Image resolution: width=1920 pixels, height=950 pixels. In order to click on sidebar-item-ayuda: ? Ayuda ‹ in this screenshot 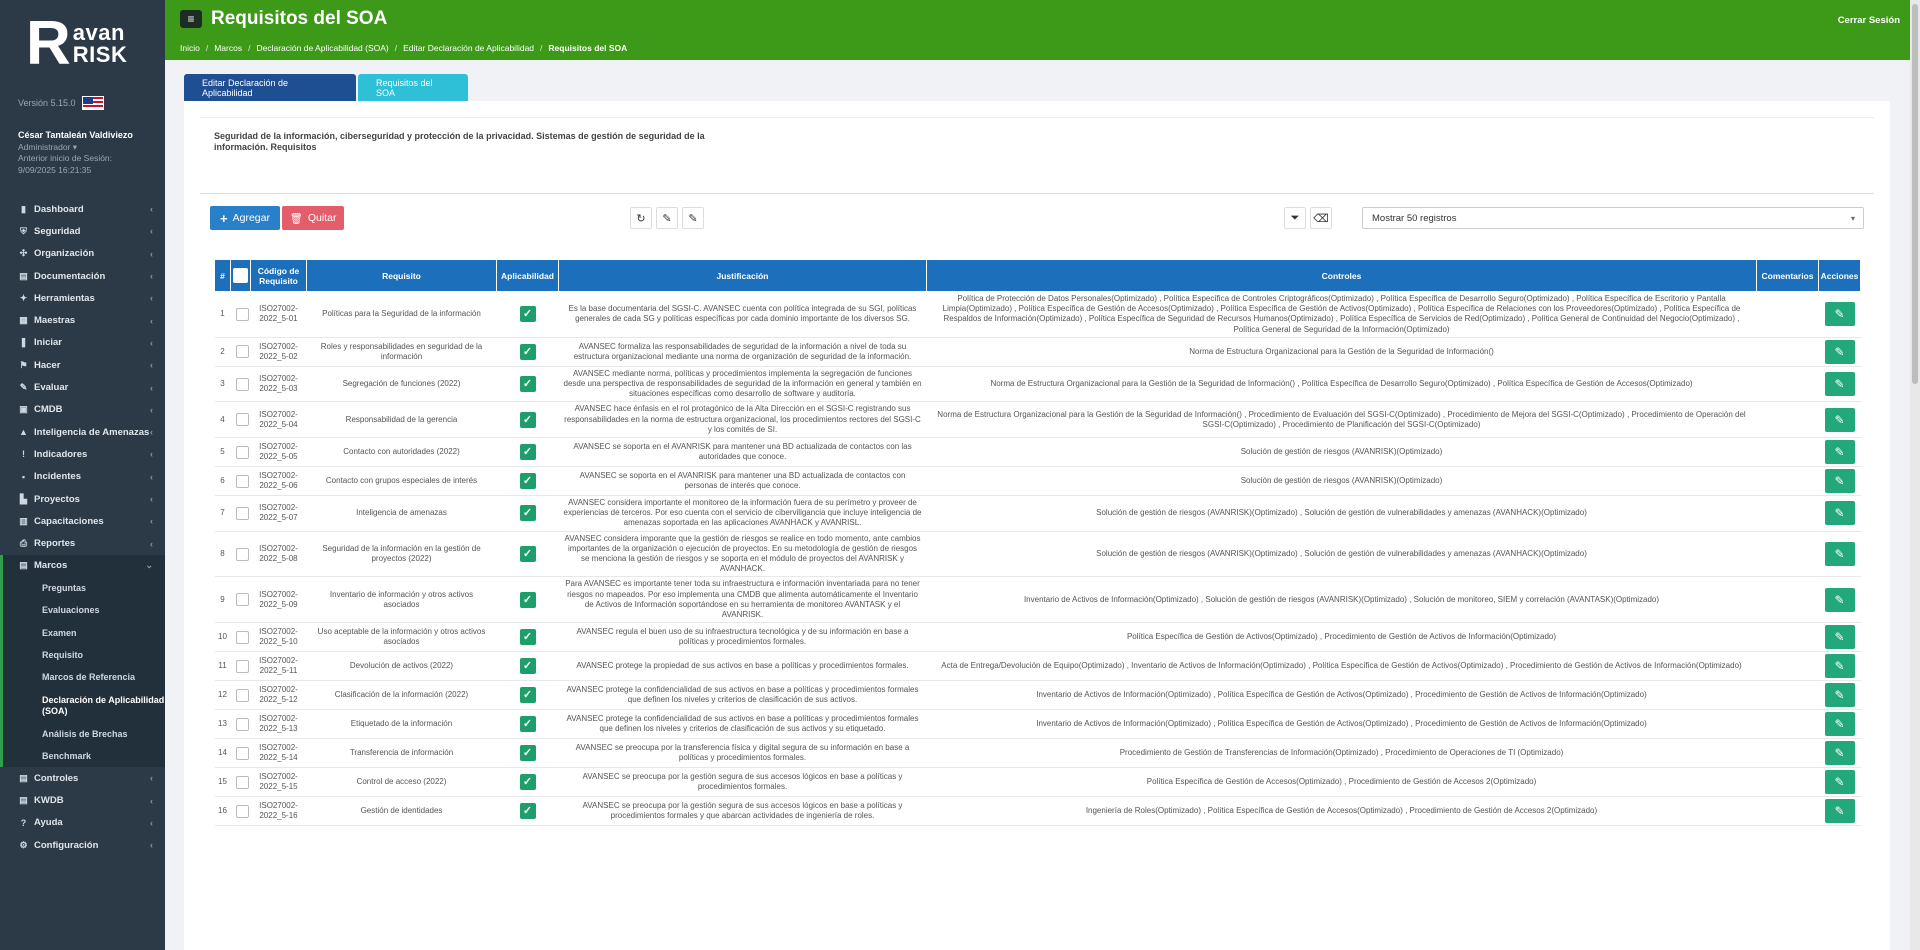, I will do `click(82, 823)`.